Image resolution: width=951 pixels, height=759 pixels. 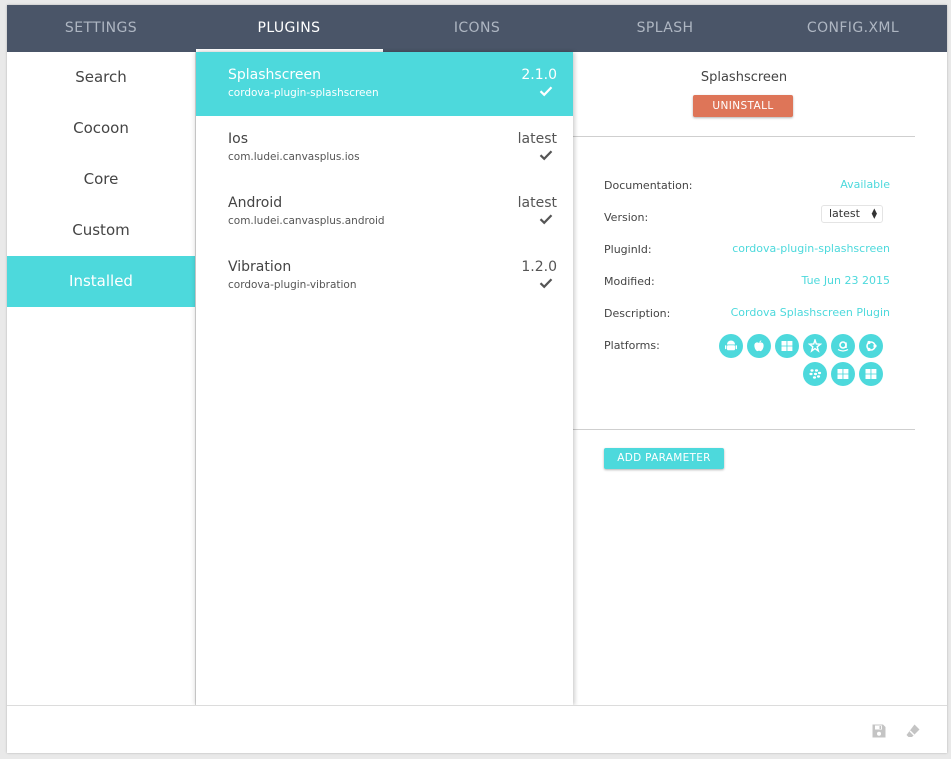 I want to click on version-select-value: latest, so click(x=844, y=213).